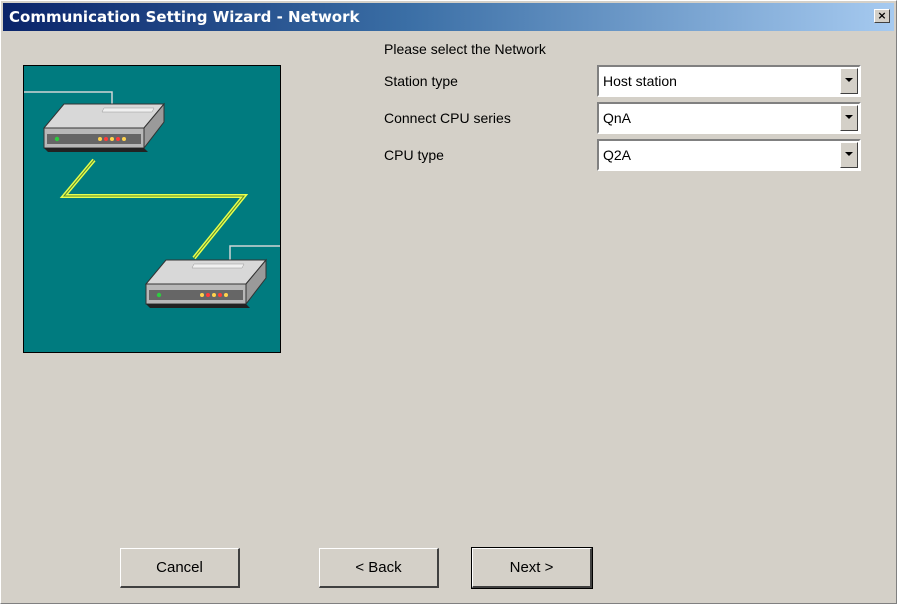  Describe the element at coordinates (729, 118) in the screenshot. I see `connect-cpu-series-select: QnA` at that location.